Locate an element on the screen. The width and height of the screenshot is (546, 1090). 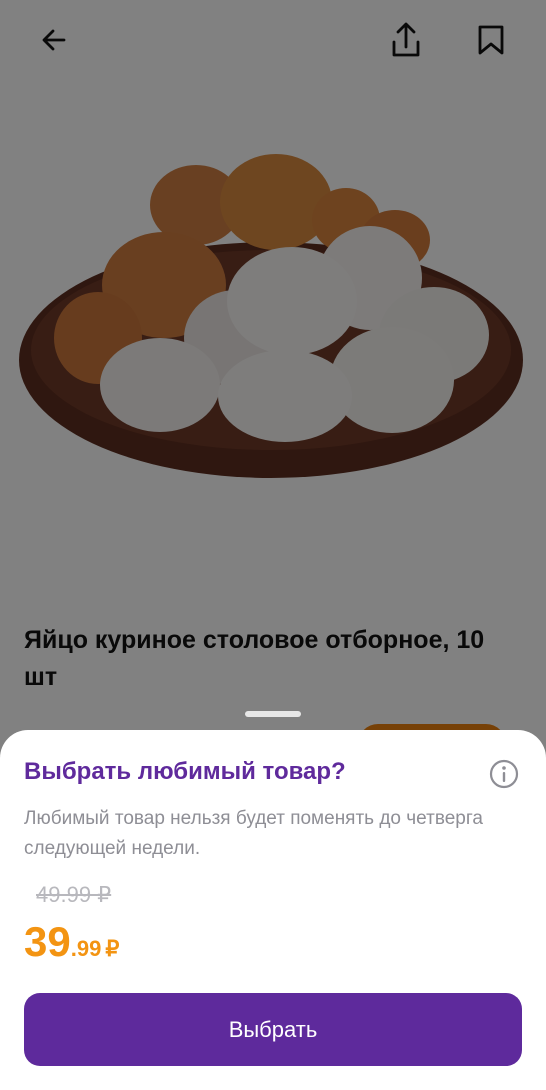
sheet-drag-handle is located at coordinates (273, 714).